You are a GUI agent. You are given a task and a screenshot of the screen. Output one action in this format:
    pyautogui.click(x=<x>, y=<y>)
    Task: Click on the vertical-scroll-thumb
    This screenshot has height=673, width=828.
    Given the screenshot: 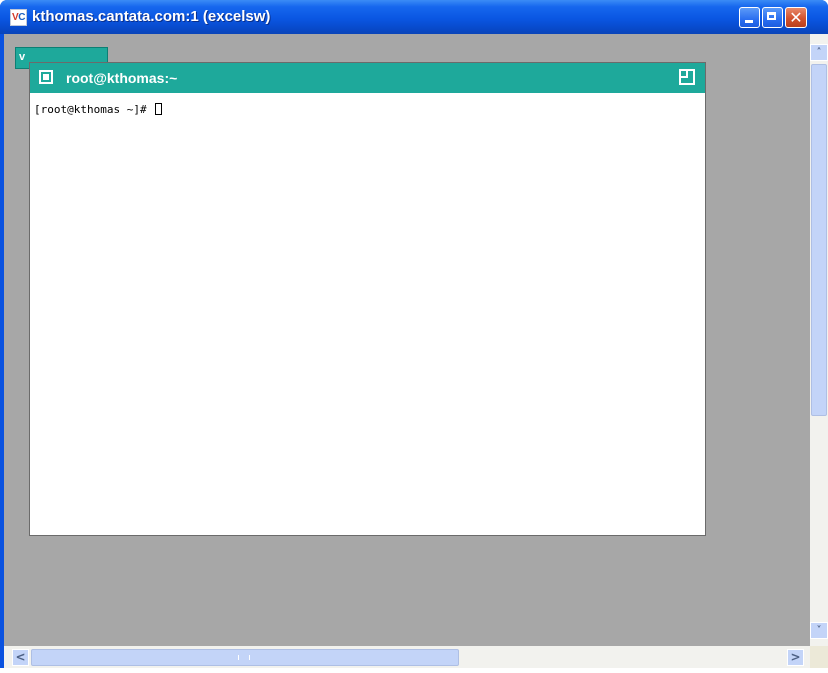 What is the action you would take?
    pyautogui.click(x=819, y=240)
    